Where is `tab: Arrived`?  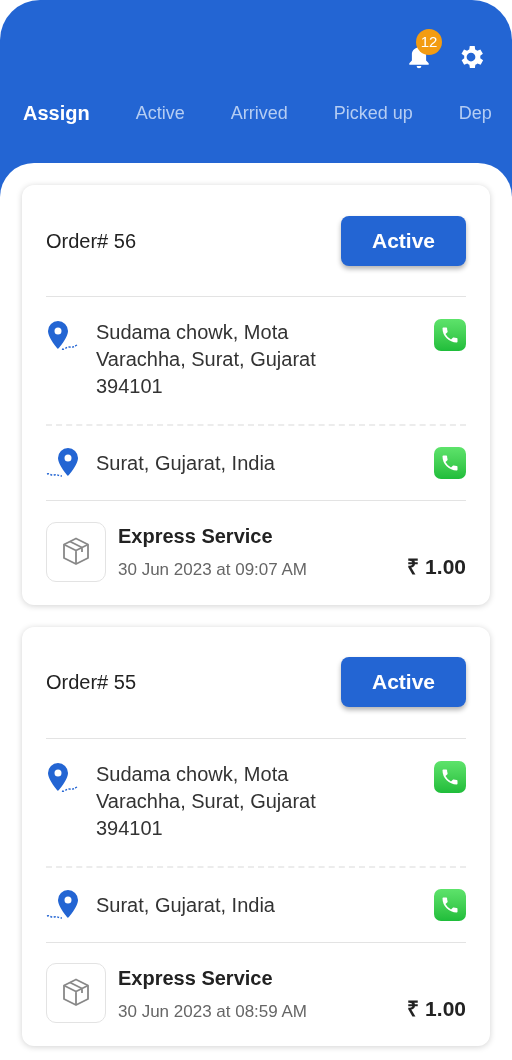 tab: Arrived is located at coordinates (259, 113).